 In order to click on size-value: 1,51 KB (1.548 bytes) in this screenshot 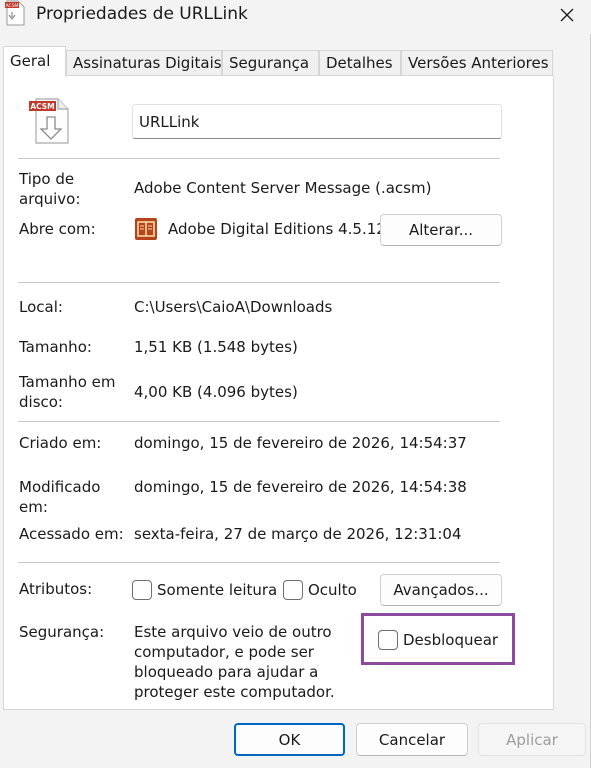, I will do `click(216, 347)`.